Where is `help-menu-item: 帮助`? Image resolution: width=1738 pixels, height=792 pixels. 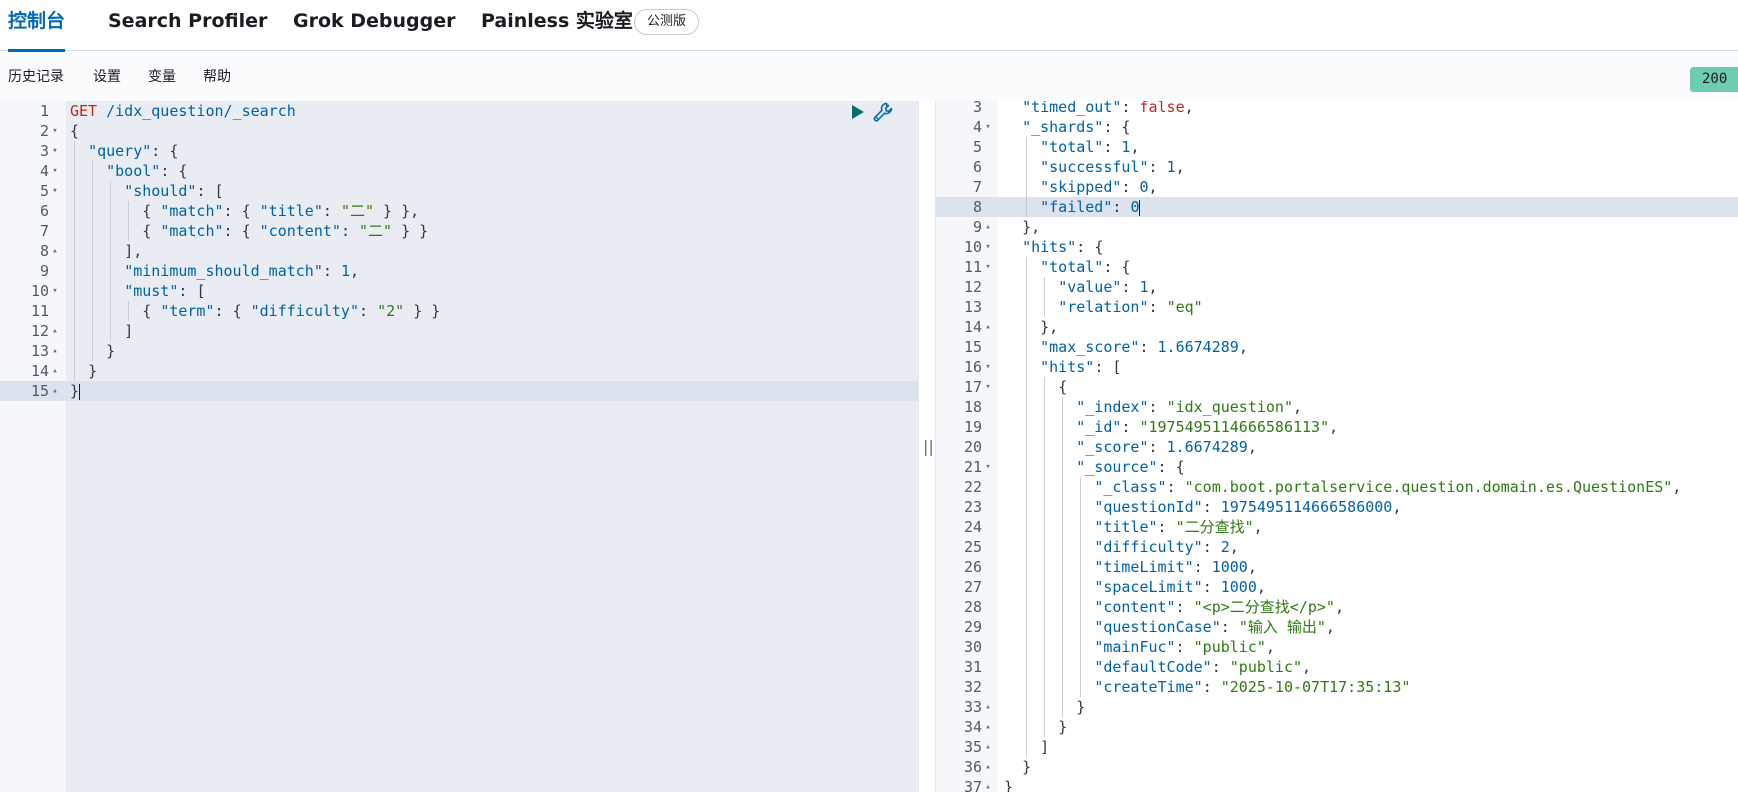 help-menu-item: 帮助 is located at coordinates (217, 77).